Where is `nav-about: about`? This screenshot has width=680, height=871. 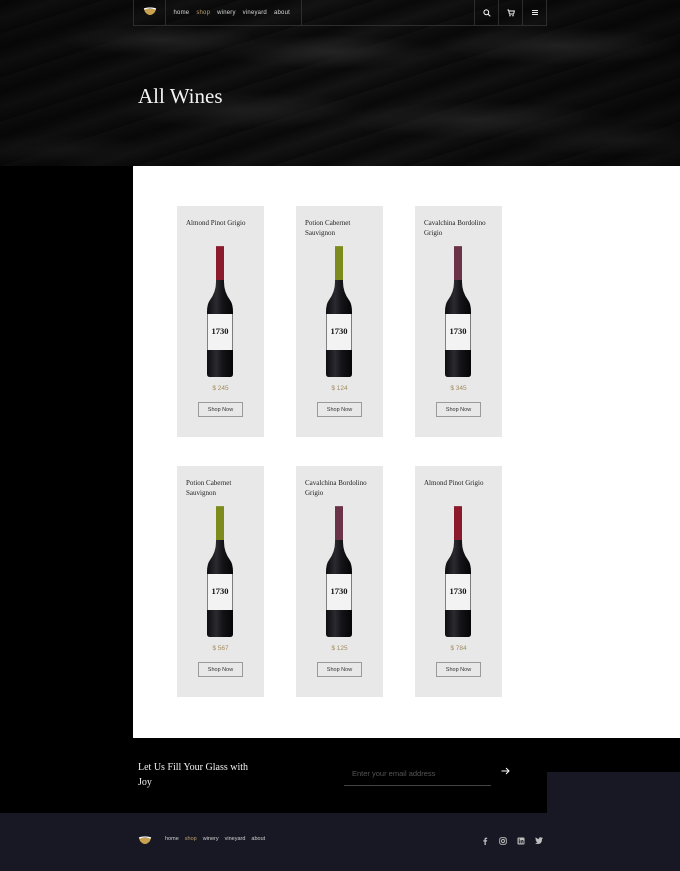
nav-about: about is located at coordinates (281, 13).